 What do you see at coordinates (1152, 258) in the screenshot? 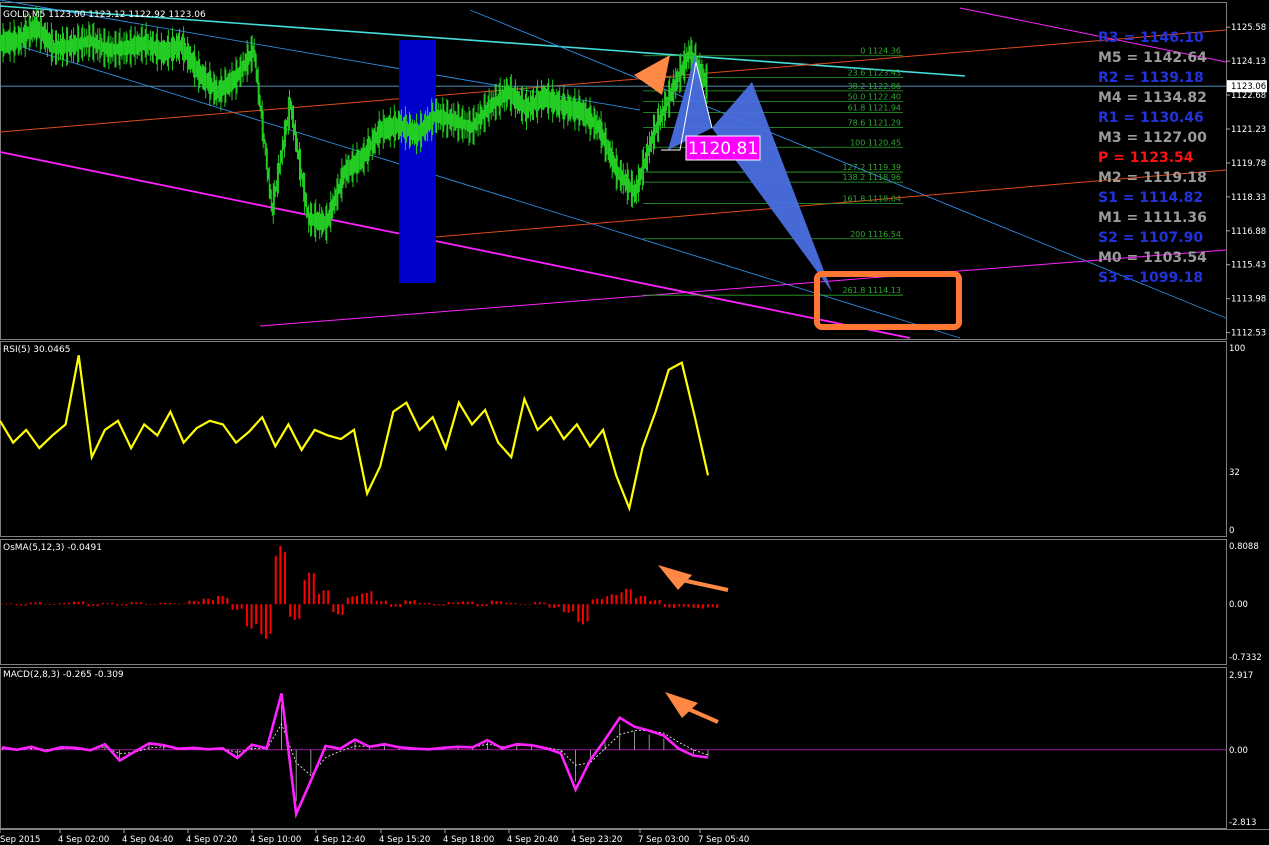
I see `pivot-level-label: M0 = 1103.54` at bounding box center [1152, 258].